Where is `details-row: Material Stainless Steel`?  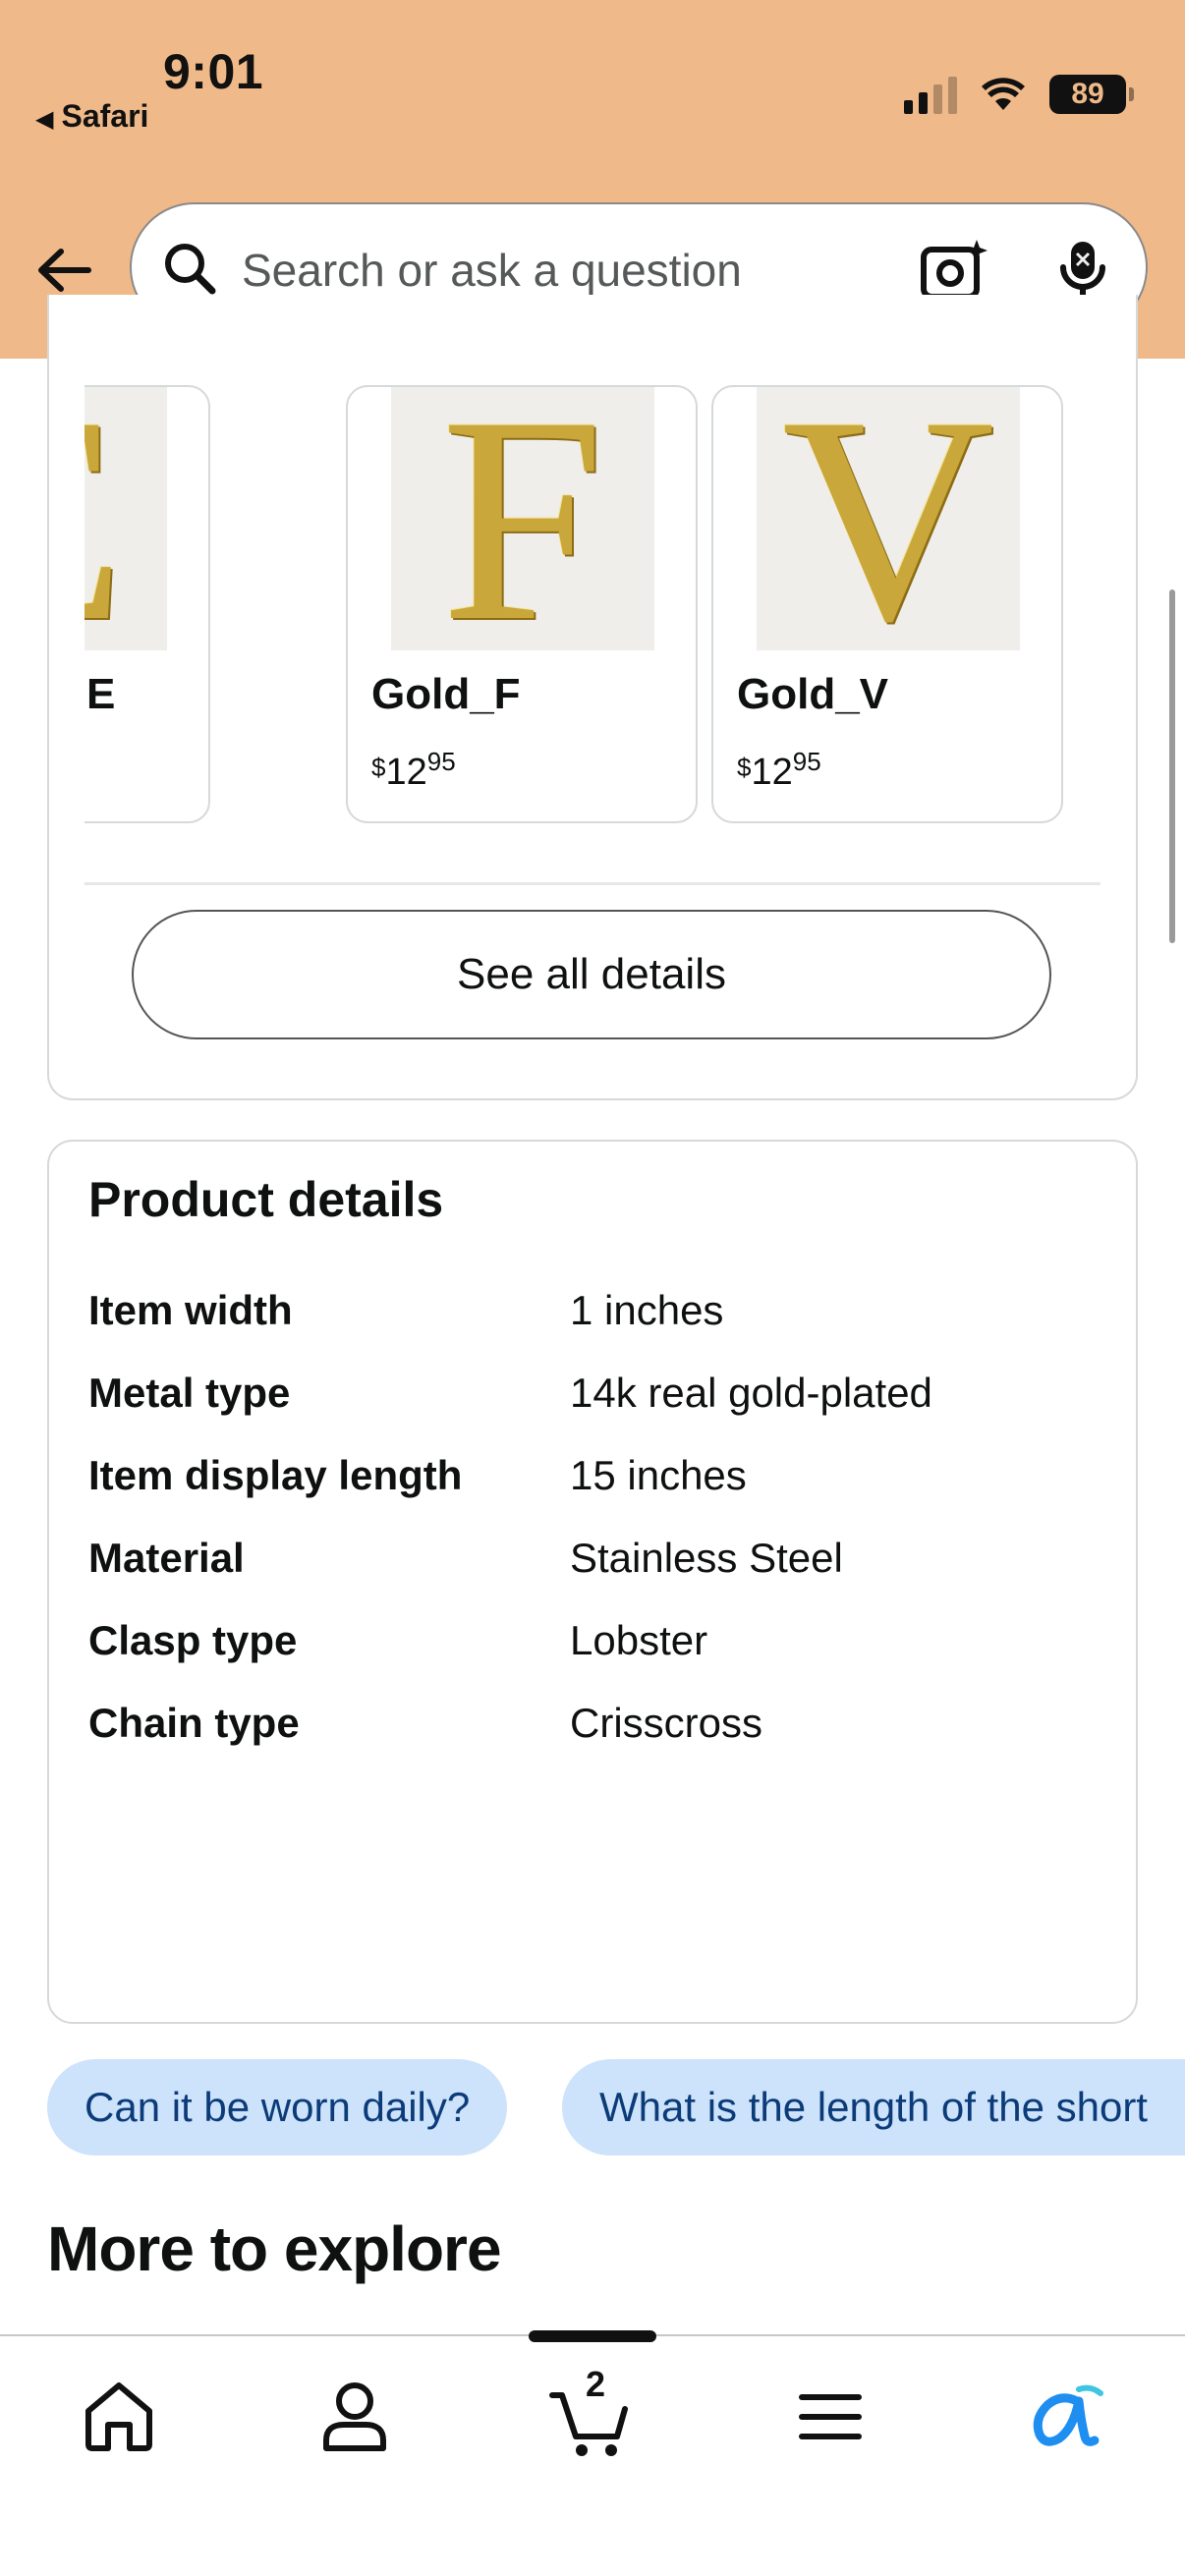 details-row: Material Stainless Steel is located at coordinates (599, 1564).